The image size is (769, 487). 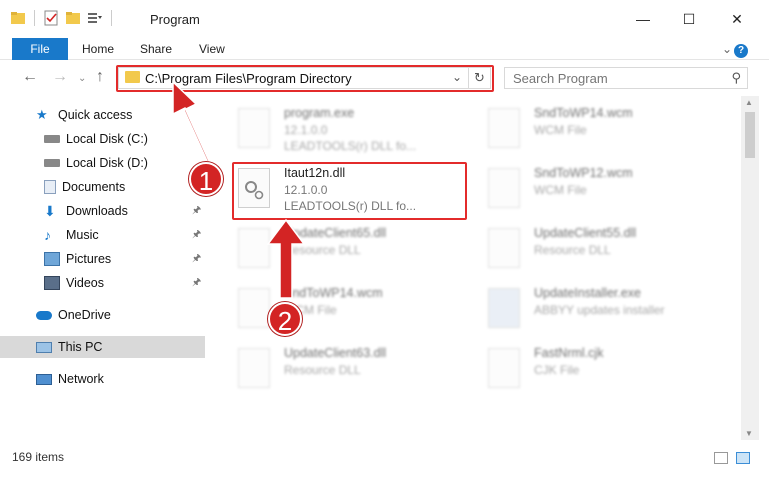 I want to click on arrow-to-address-bar, so click(x=193, y=128).